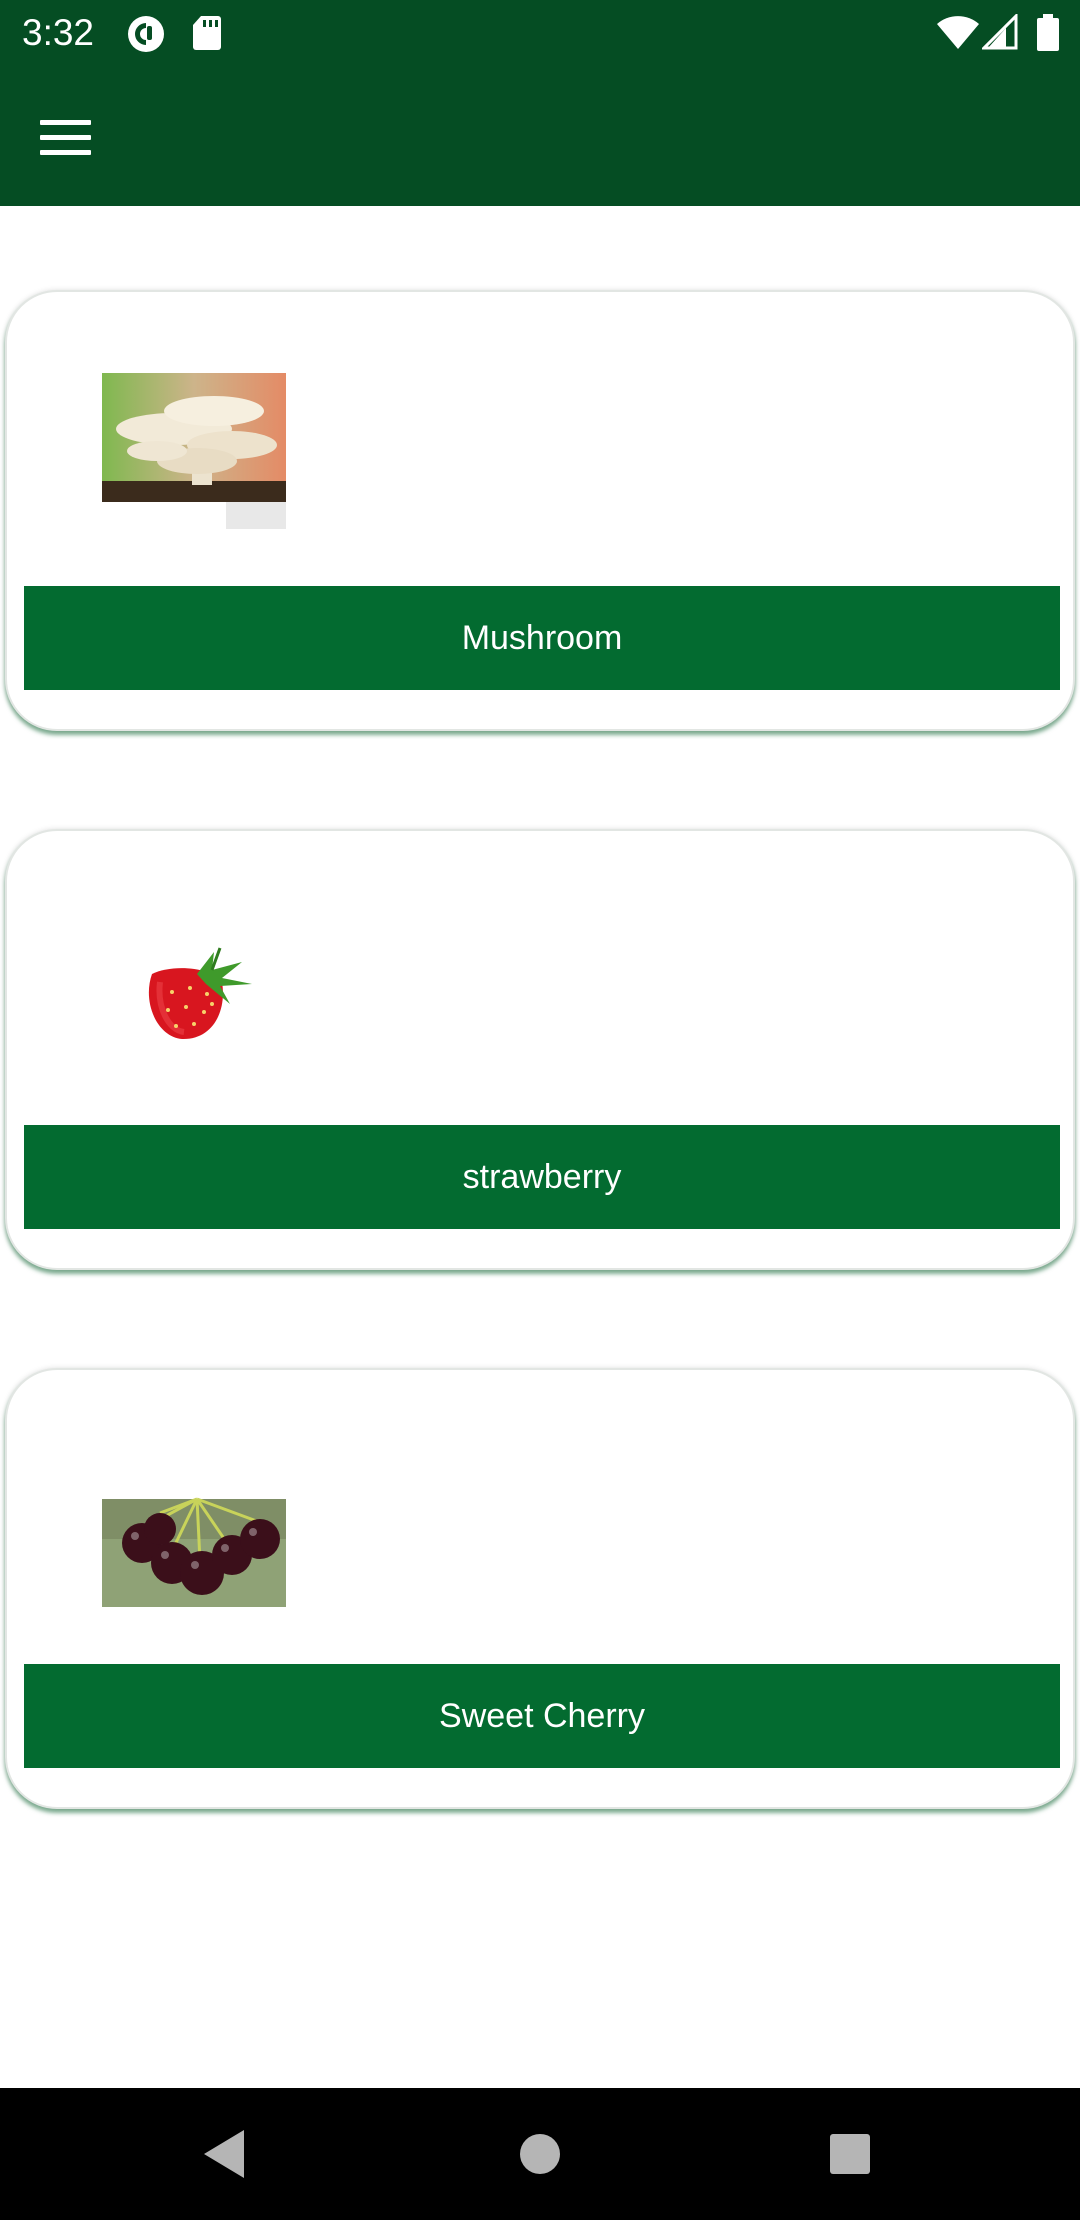 This screenshot has width=1080, height=2220. I want to click on system-nav-bar, so click(540, 2154).